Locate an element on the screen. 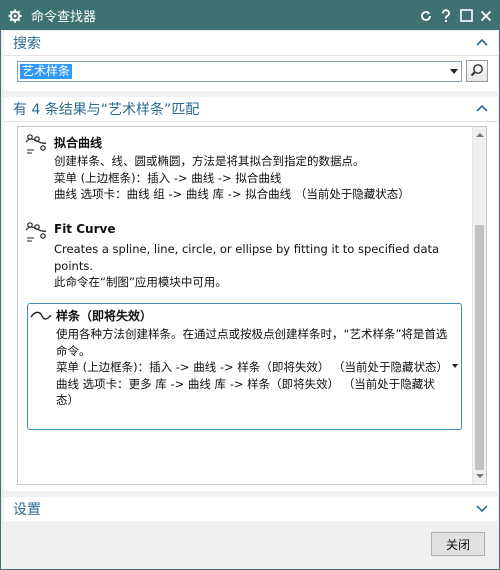 This screenshot has width=500, height=570. settings-section-header: 设置 is located at coordinates (251, 509).